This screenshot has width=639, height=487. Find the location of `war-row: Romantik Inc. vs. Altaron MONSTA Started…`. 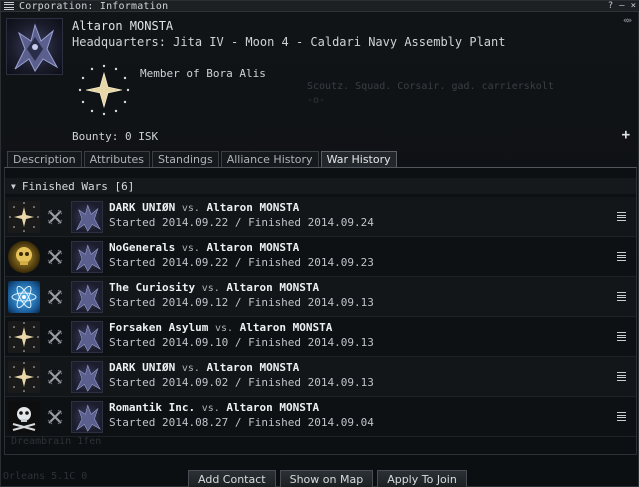

war-row: Romantik Inc. vs. Altaron MONSTA Started… is located at coordinates (320, 417).